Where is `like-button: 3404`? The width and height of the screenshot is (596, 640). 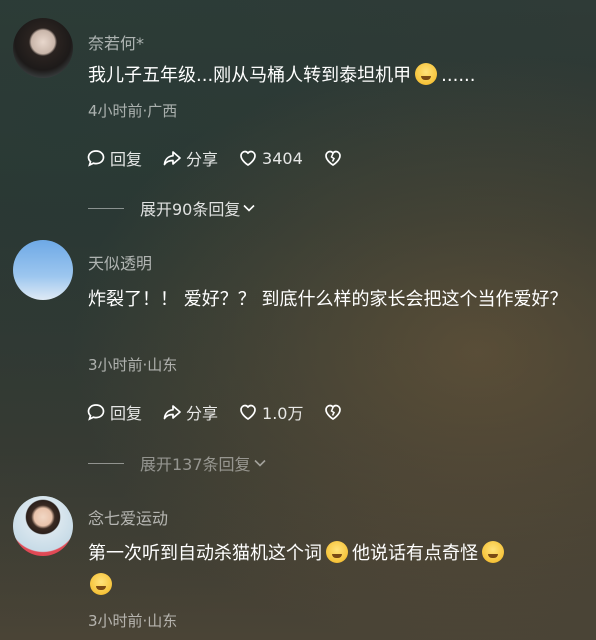
like-button: 3404 is located at coordinates (270, 158).